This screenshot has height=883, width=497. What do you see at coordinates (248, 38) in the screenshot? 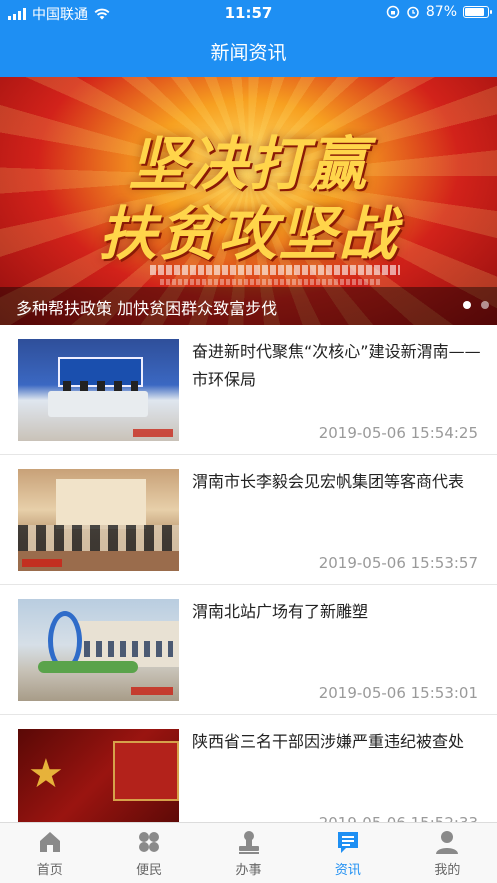
I see `top-bar: 中国联通 11:57 87% 新闻资讯` at bounding box center [248, 38].